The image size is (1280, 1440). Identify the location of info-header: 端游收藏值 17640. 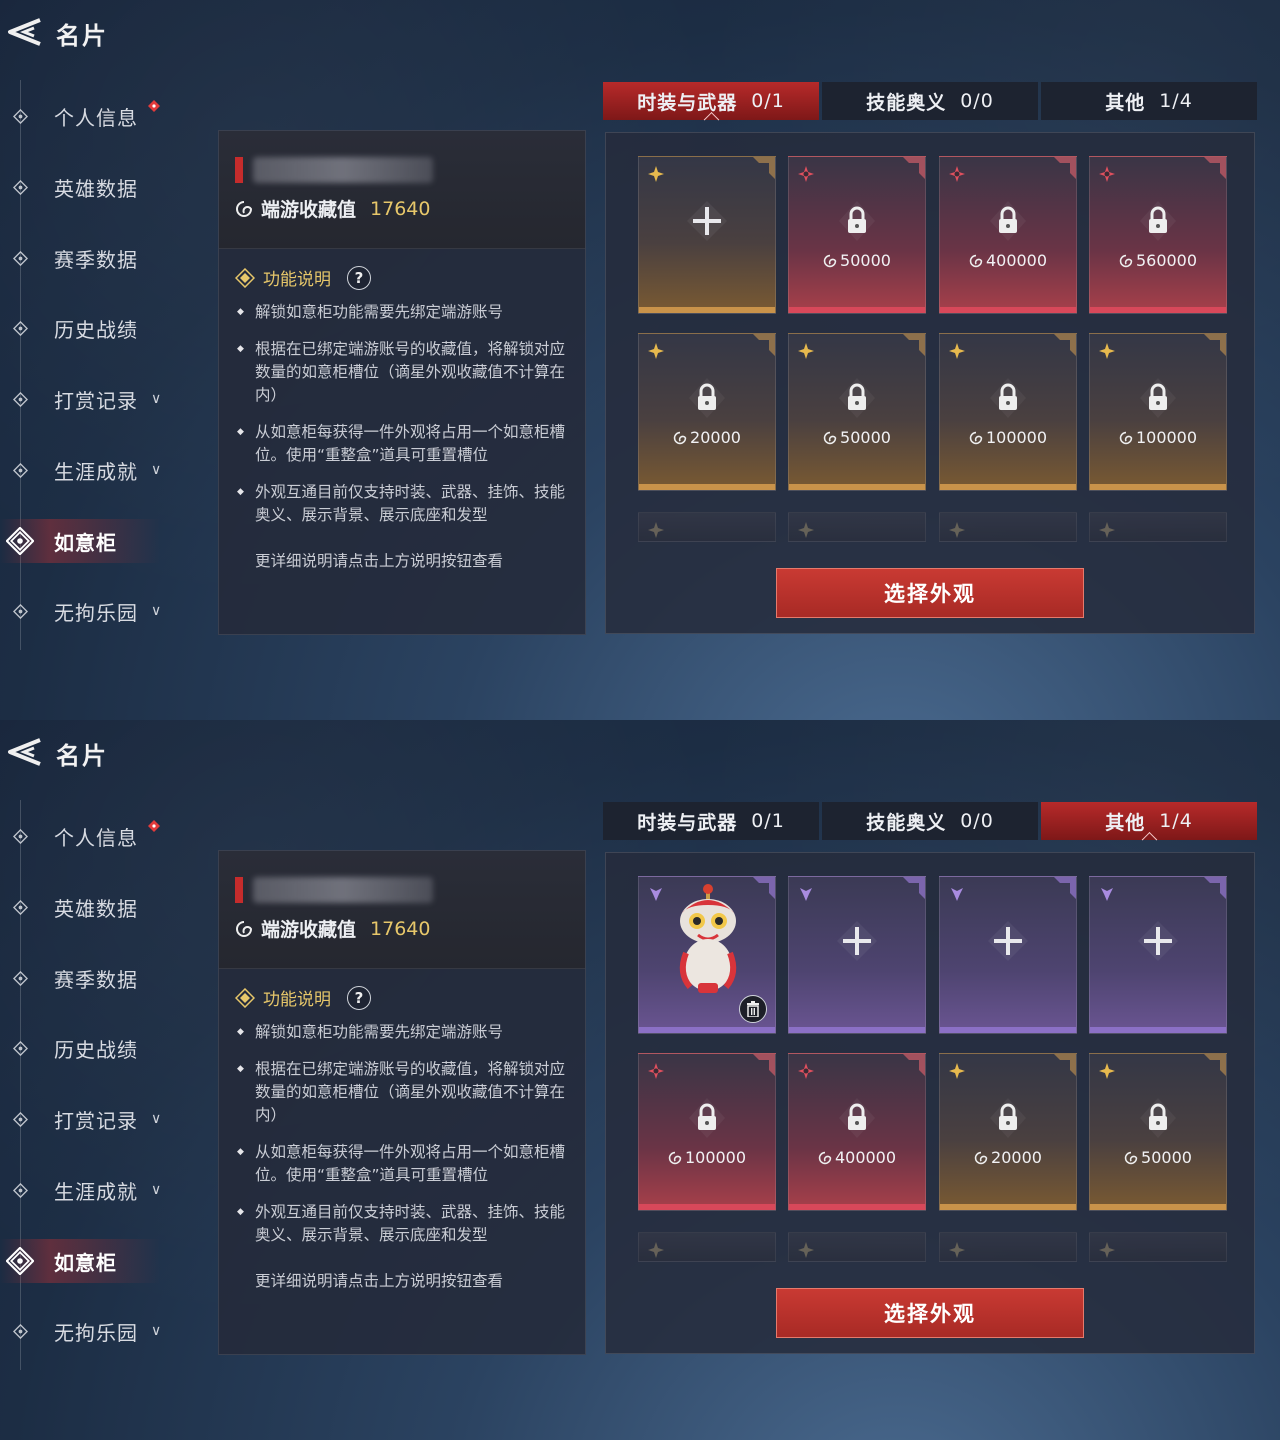
(402, 190).